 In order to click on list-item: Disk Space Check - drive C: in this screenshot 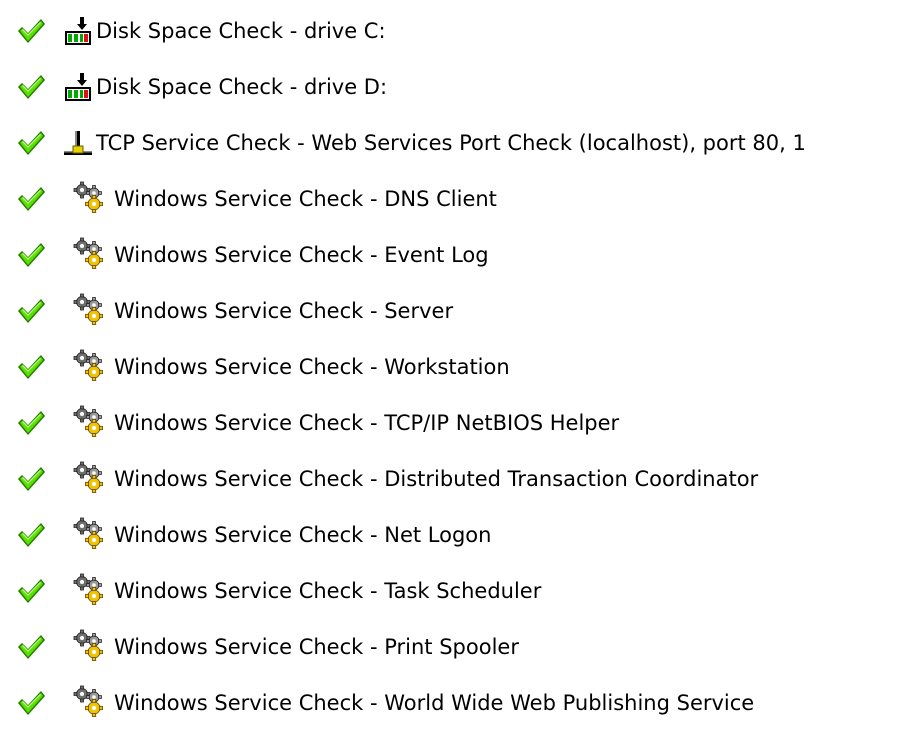, I will do `click(455, 31)`.